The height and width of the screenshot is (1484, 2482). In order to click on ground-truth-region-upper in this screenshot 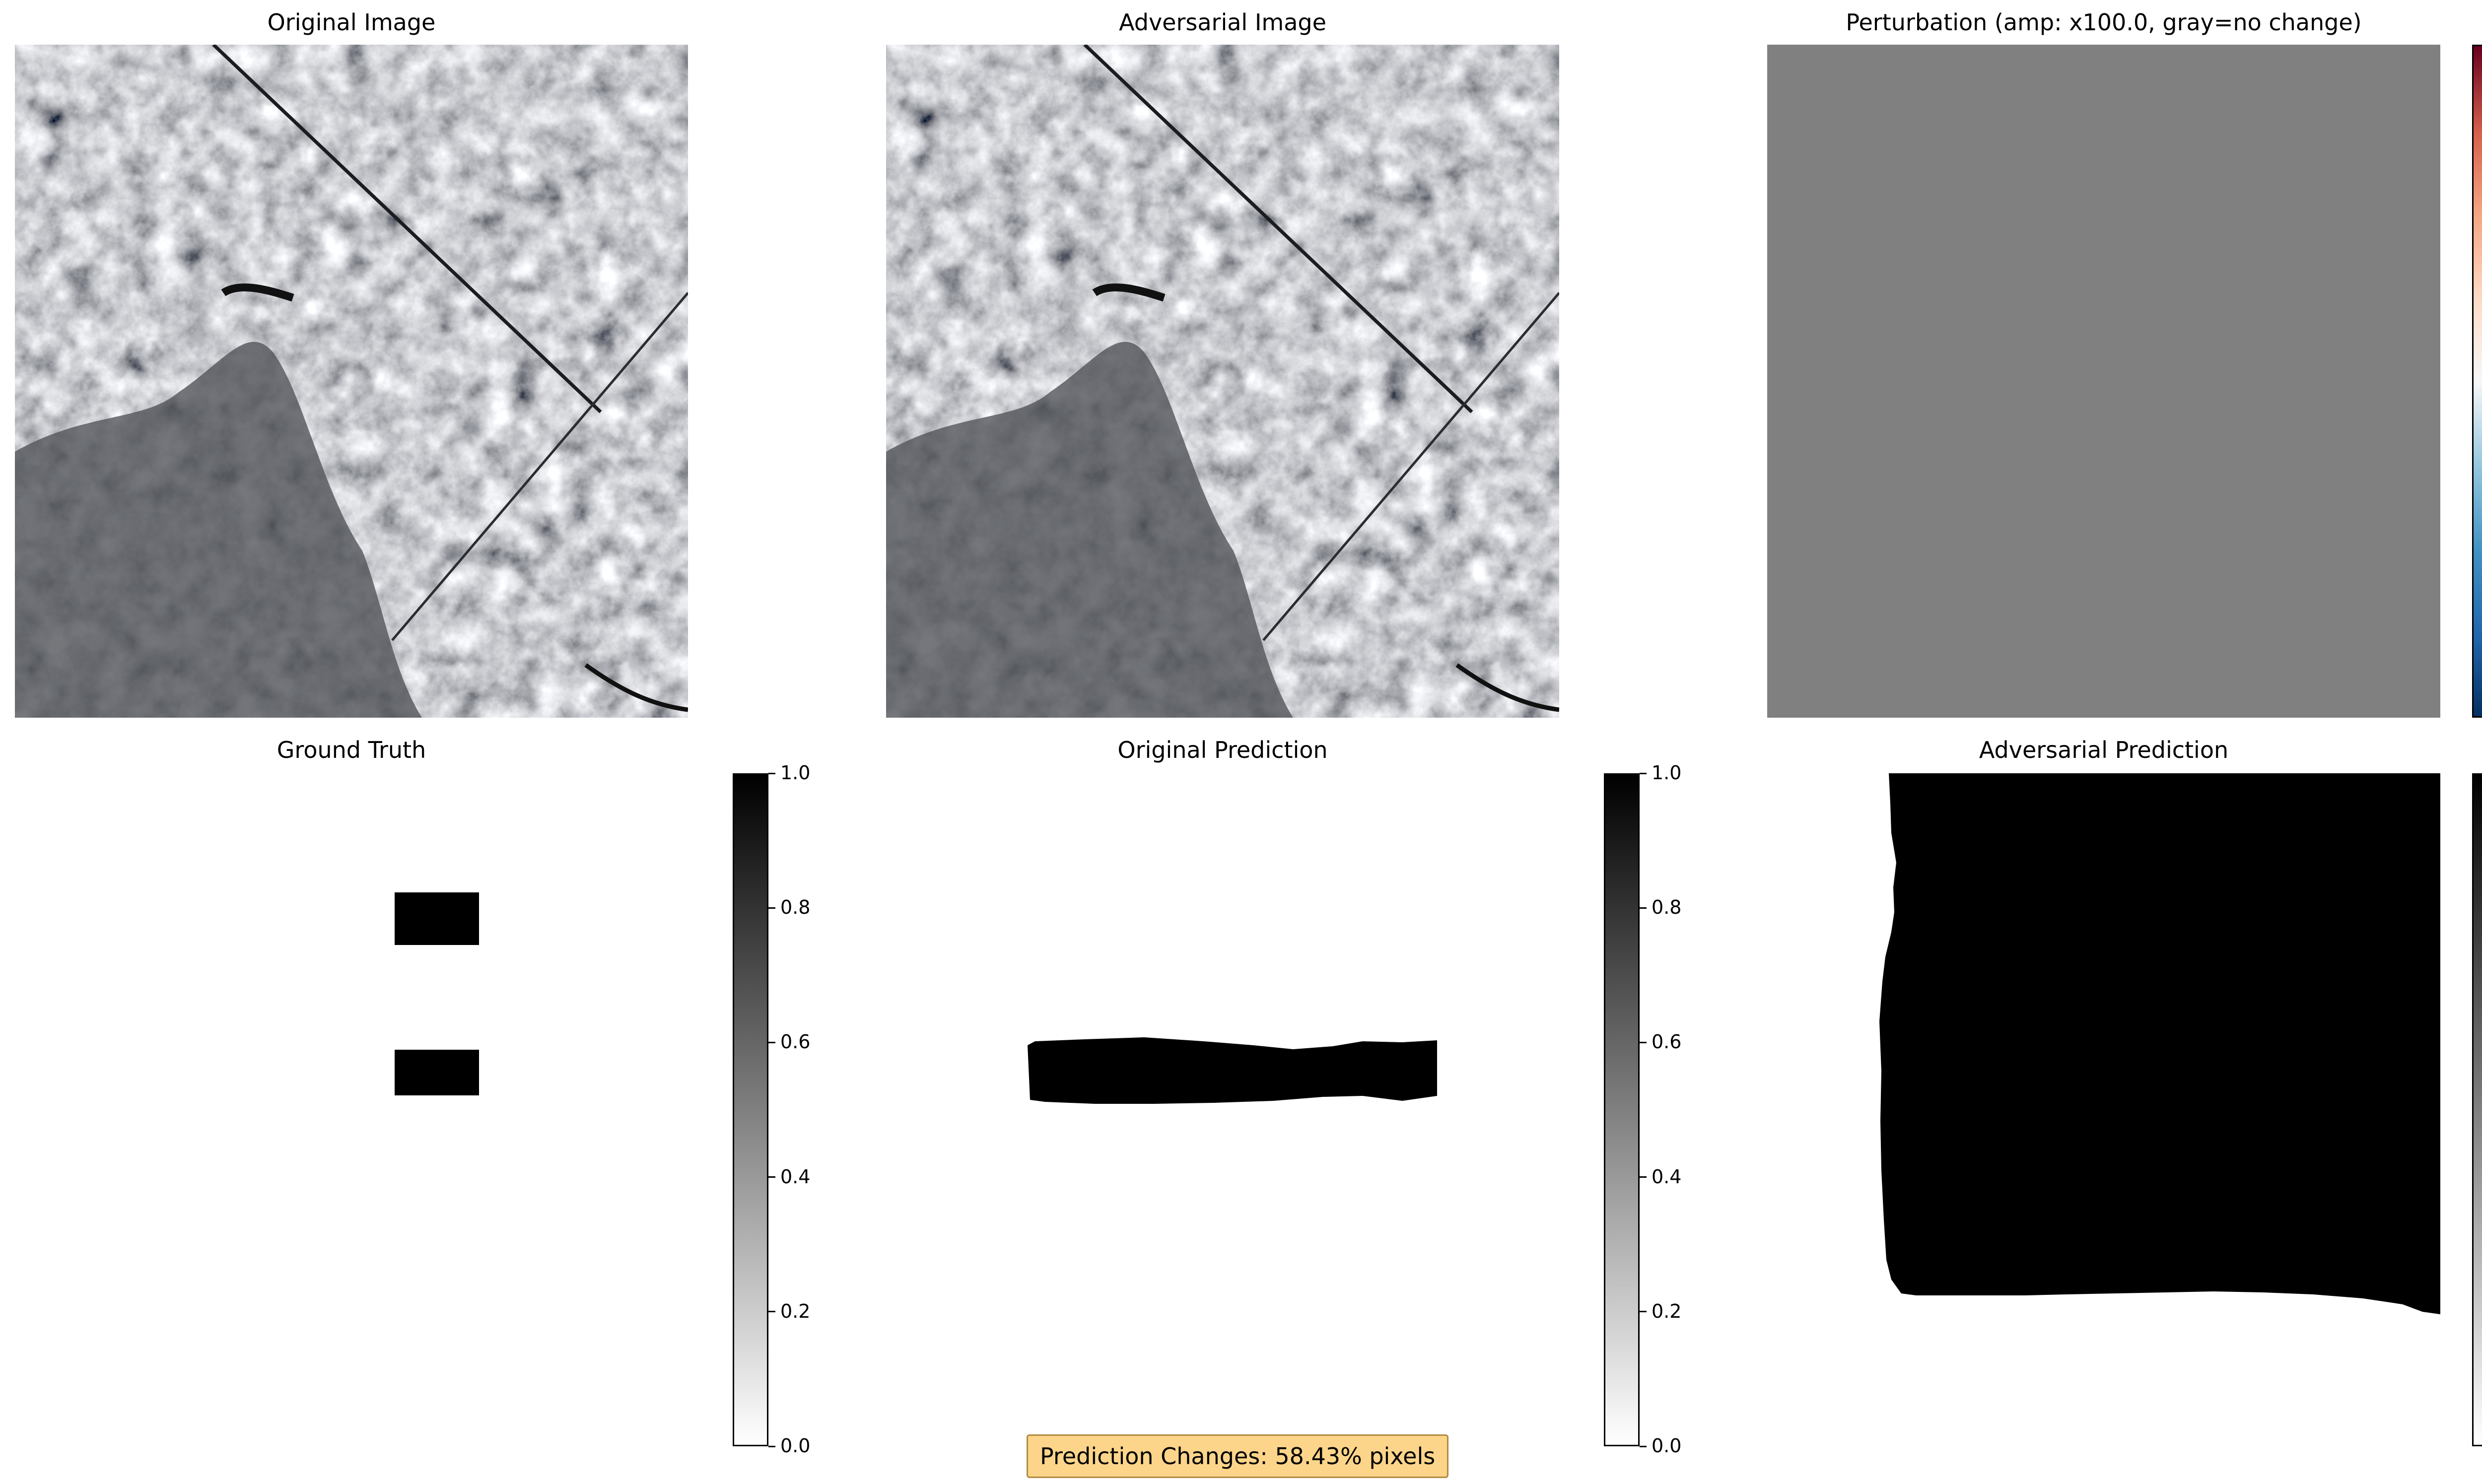, I will do `click(437, 918)`.